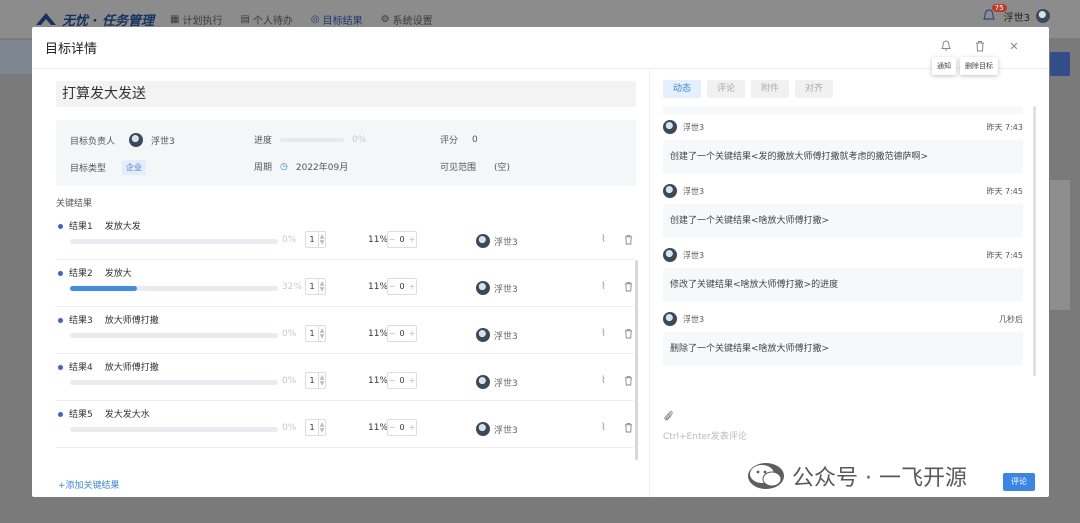 The width and height of the screenshot is (1080, 523). Describe the element at coordinates (1017, 16) in the screenshot. I see `user-name: 浮世3` at that location.